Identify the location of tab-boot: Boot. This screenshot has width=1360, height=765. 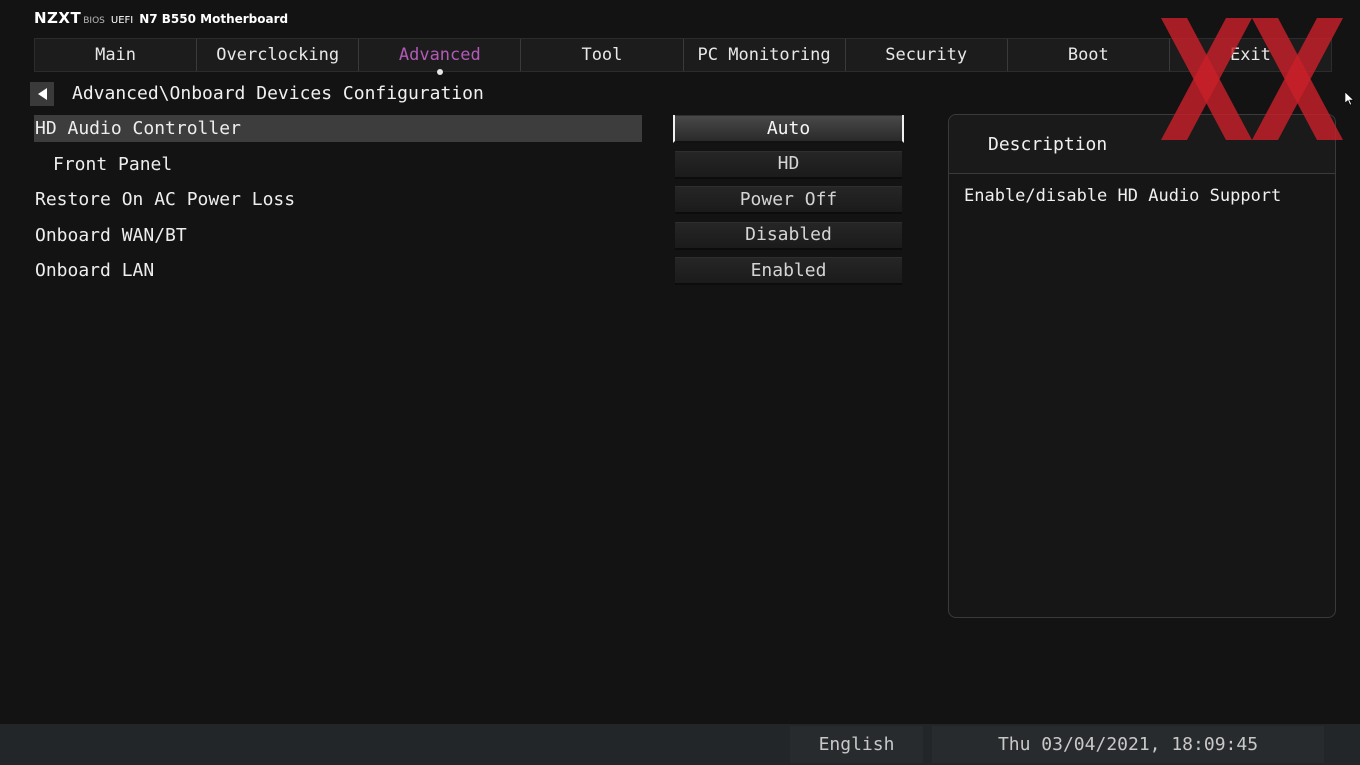
(1089, 55).